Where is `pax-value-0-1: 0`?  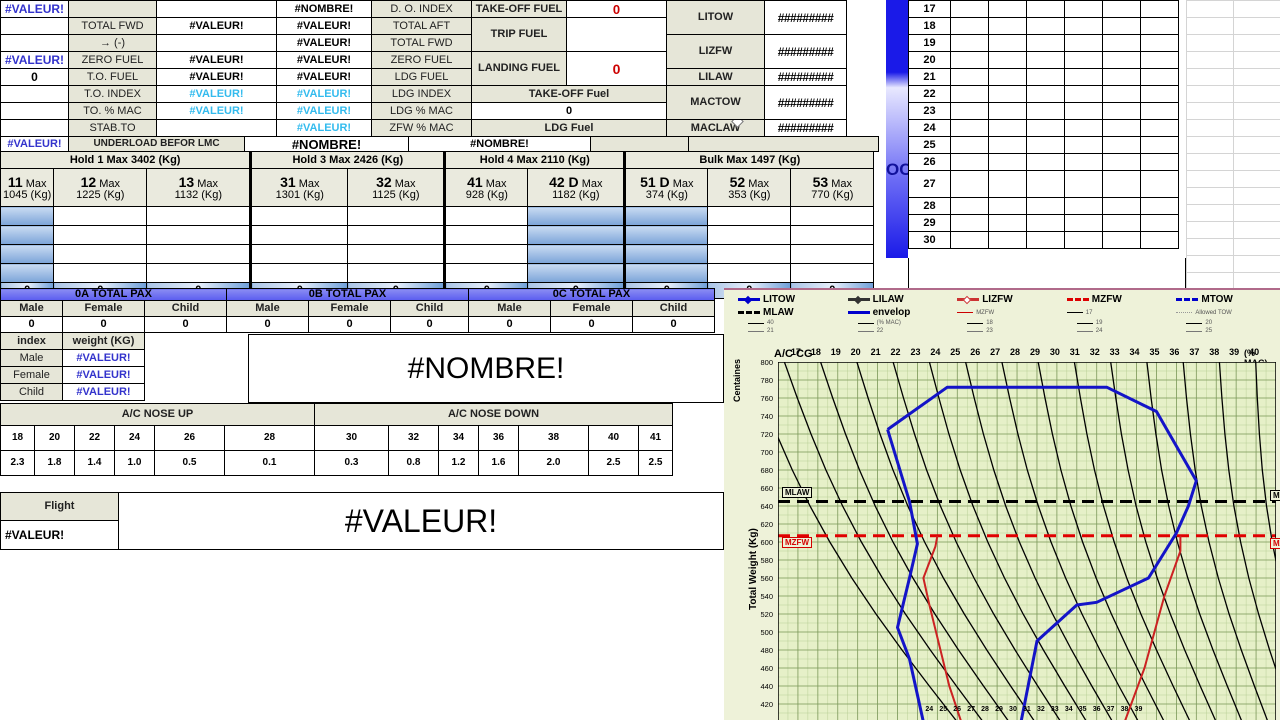 pax-value-0-1: 0 is located at coordinates (103, 324).